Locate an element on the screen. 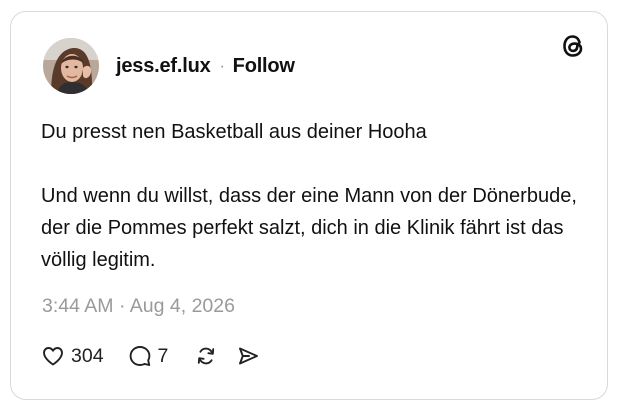  reply-button: 7 is located at coordinates (148, 356).